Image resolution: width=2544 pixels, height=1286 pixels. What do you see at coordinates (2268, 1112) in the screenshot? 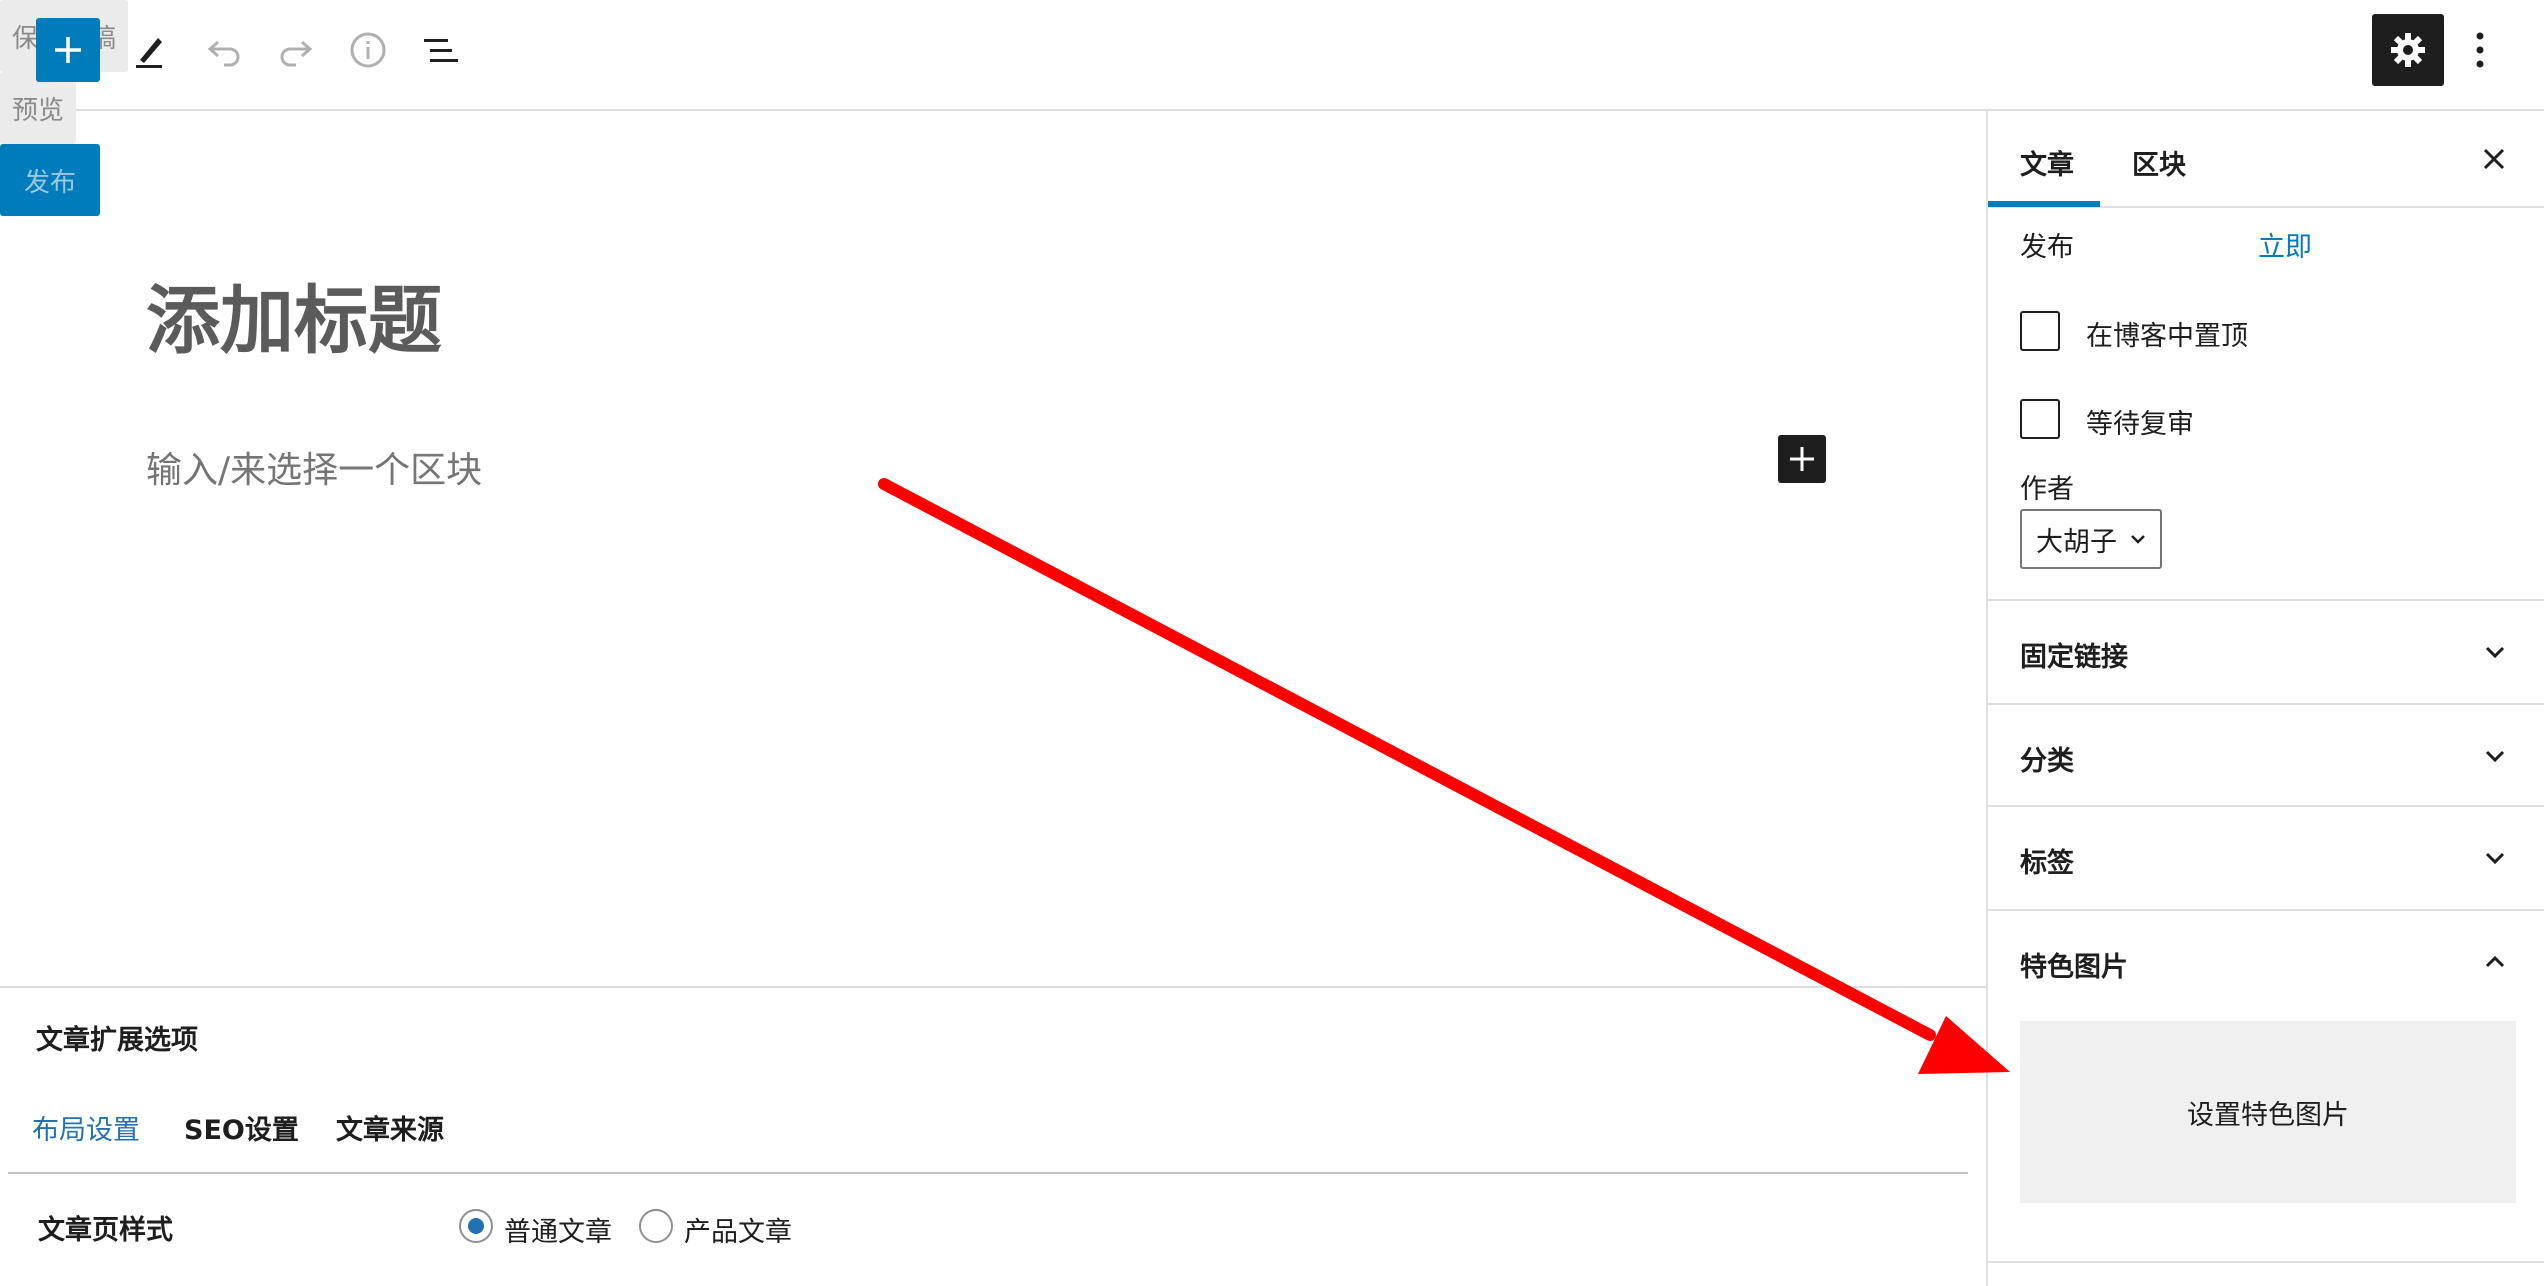
I see `set-featured-image-button: 设置特色图片` at bounding box center [2268, 1112].